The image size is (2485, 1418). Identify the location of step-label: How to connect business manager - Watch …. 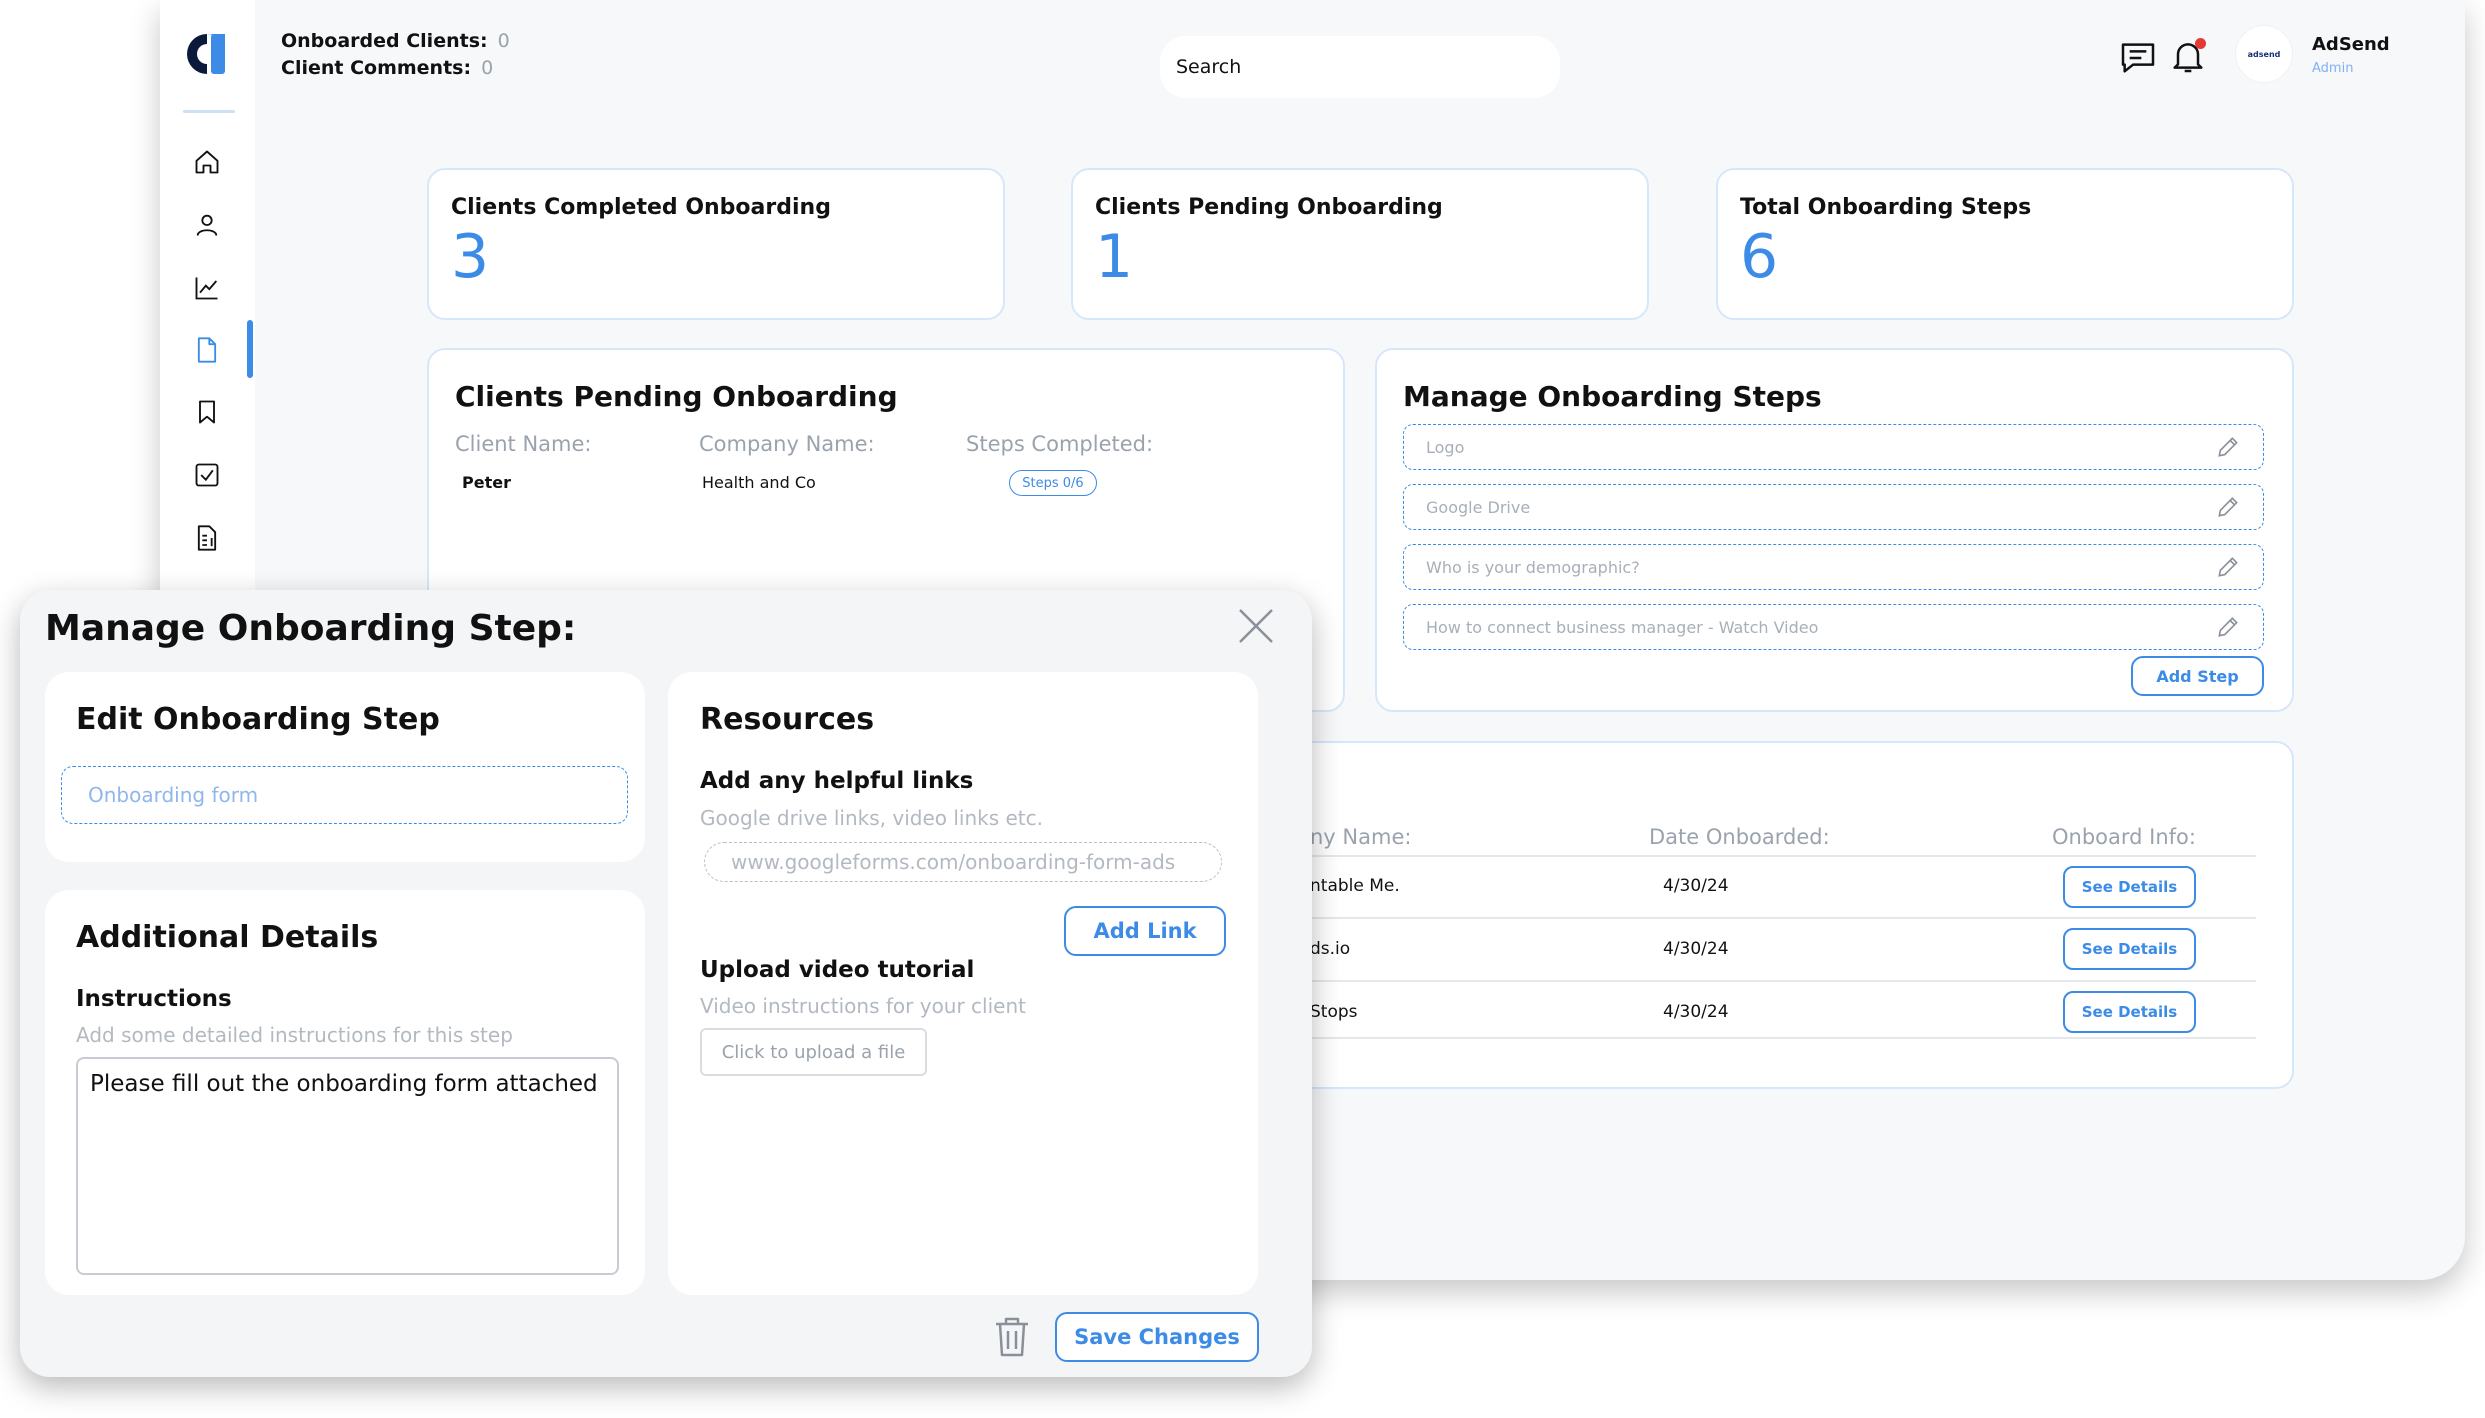
(1622, 627).